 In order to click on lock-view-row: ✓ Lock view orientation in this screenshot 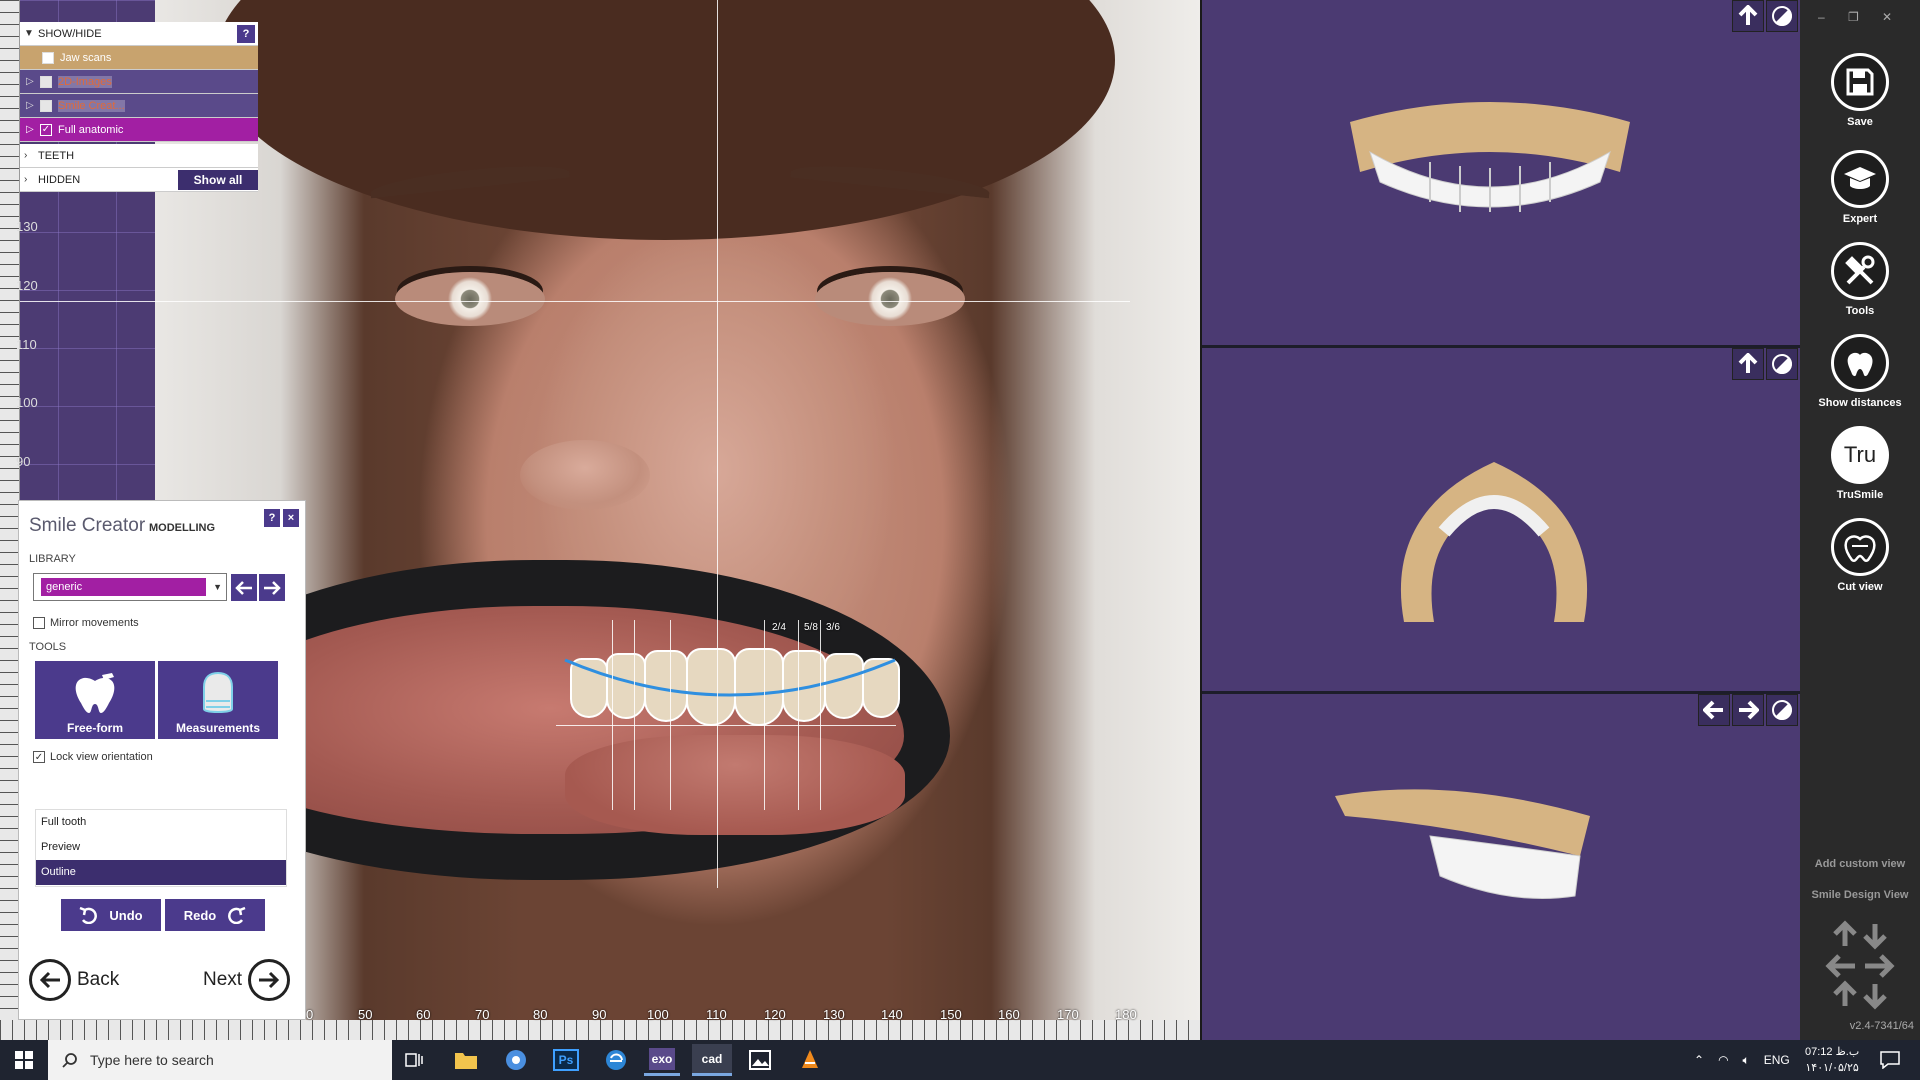, I will do `click(93, 757)`.